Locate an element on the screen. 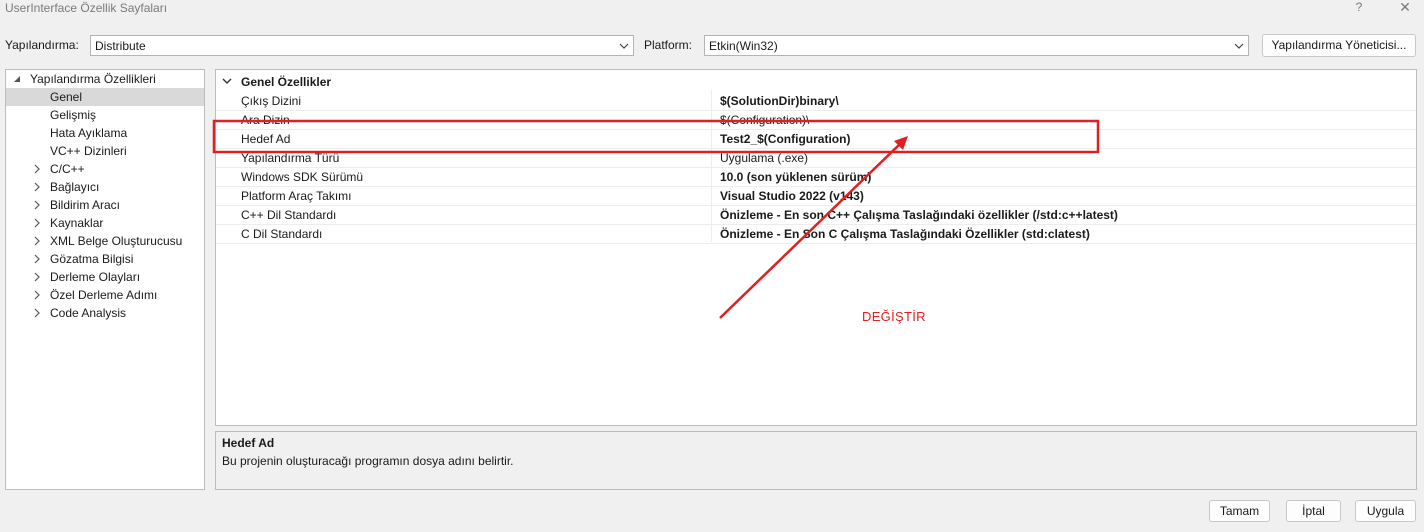 Image resolution: width=1424 pixels, height=532 pixels. property-row: Çıkış Dizini $(SolutionDir)binary\ is located at coordinates (816, 101).